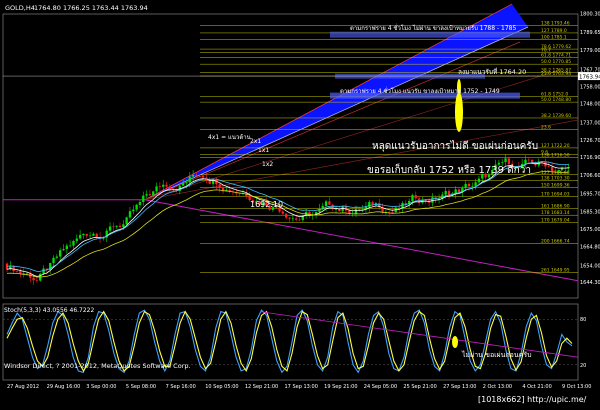 The width and height of the screenshot is (600, 410). I want to click on y-tick-label: 1748.00, so click(590, 105).